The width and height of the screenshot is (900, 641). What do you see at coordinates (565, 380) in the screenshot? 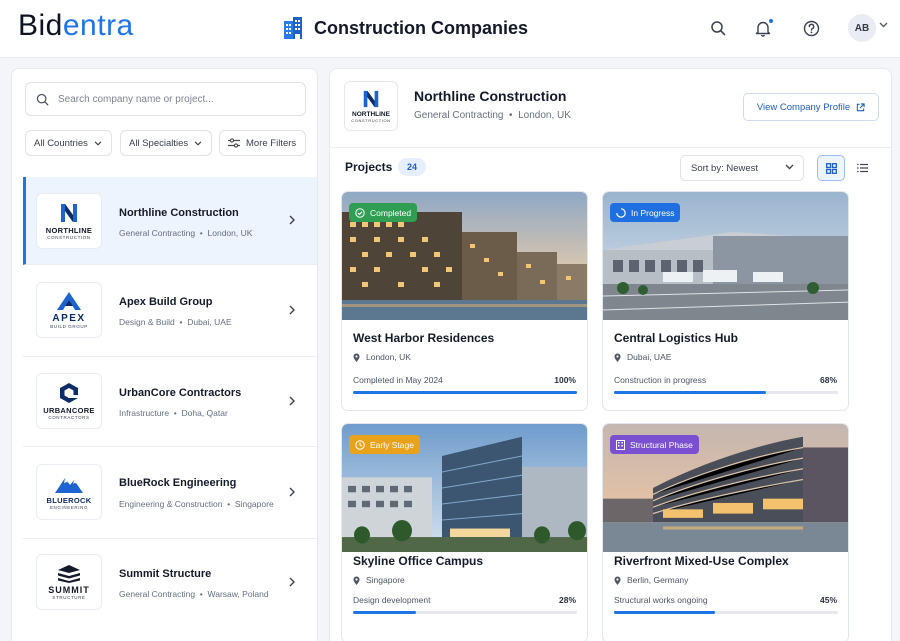
I see `project-progress-percent: 100%` at bounding box center [565, 380].